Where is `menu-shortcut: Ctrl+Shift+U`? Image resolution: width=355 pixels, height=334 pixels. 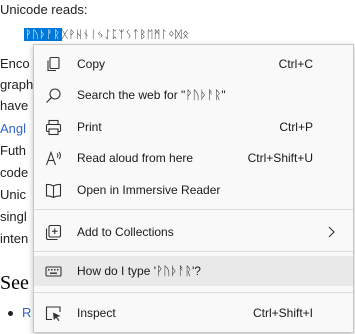
menu-shortcut: Ctrl+Shift+U is located at coordinates (280, 158).